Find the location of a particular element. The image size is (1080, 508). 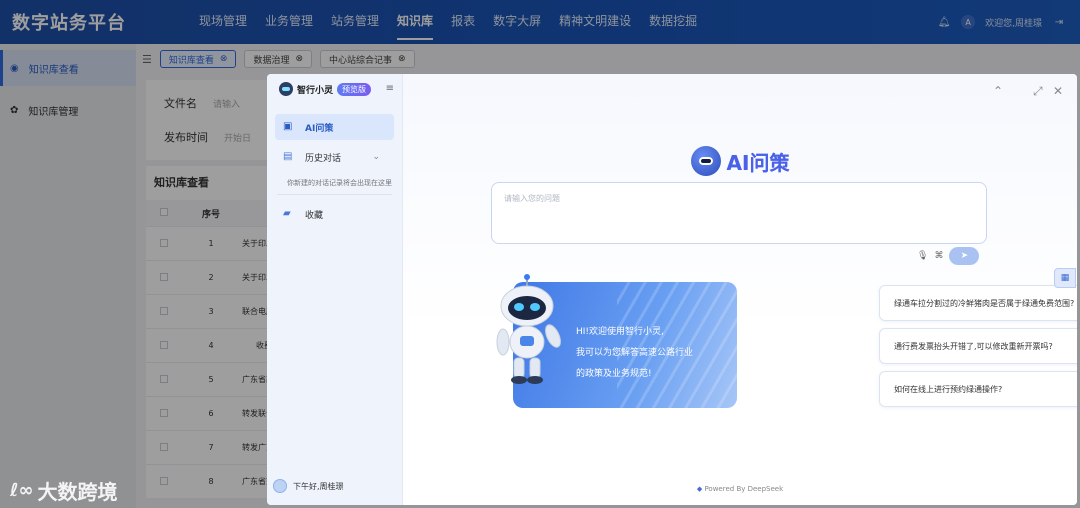

menu-label: 历史对话 is located at coordinates (323, 158).